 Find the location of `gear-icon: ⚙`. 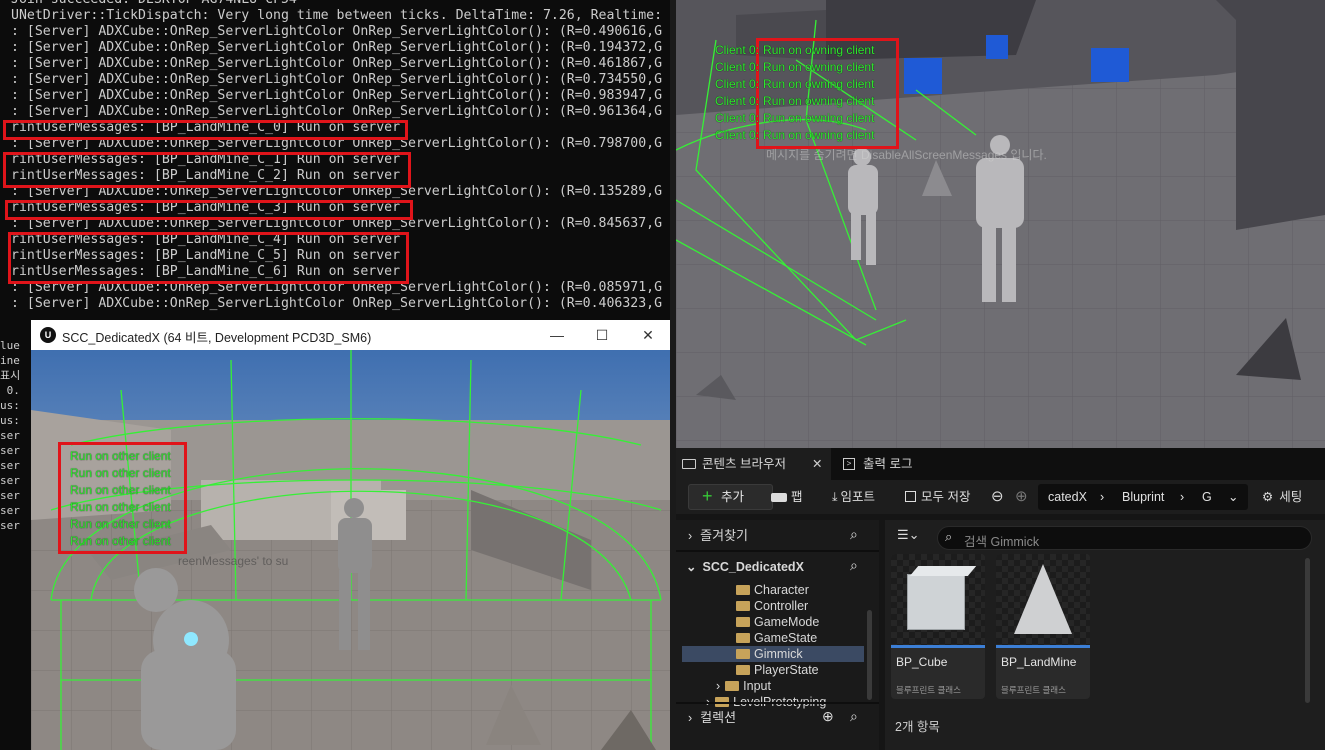

gear-icon: ⚙ is located at coordinates (1268, 497).